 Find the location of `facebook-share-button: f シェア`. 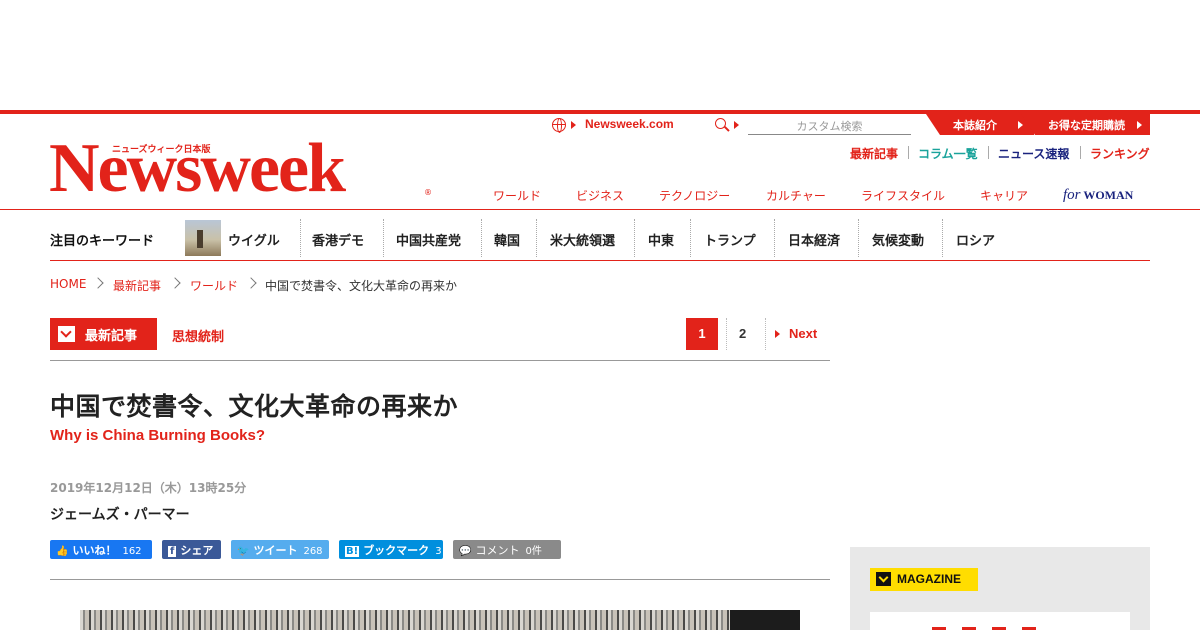

facebook-share-button: f シェア is located at coordinates (191, 549).